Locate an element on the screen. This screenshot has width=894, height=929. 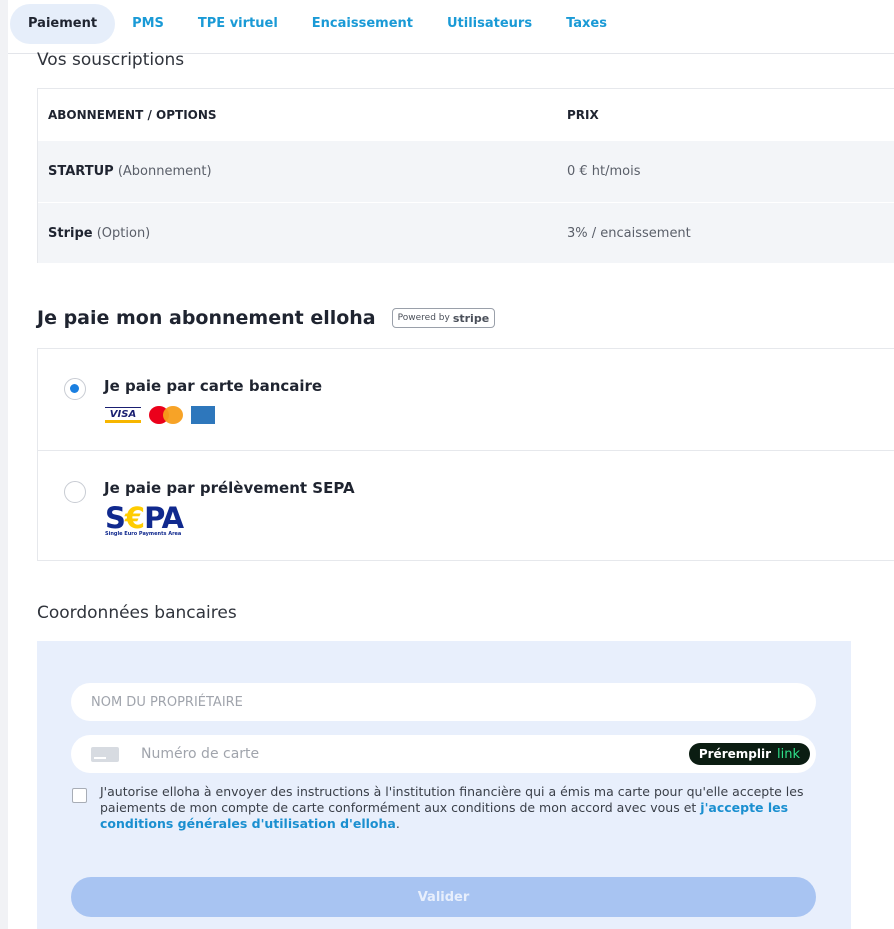
consent-checkbox is located at coordinates (79, 795).